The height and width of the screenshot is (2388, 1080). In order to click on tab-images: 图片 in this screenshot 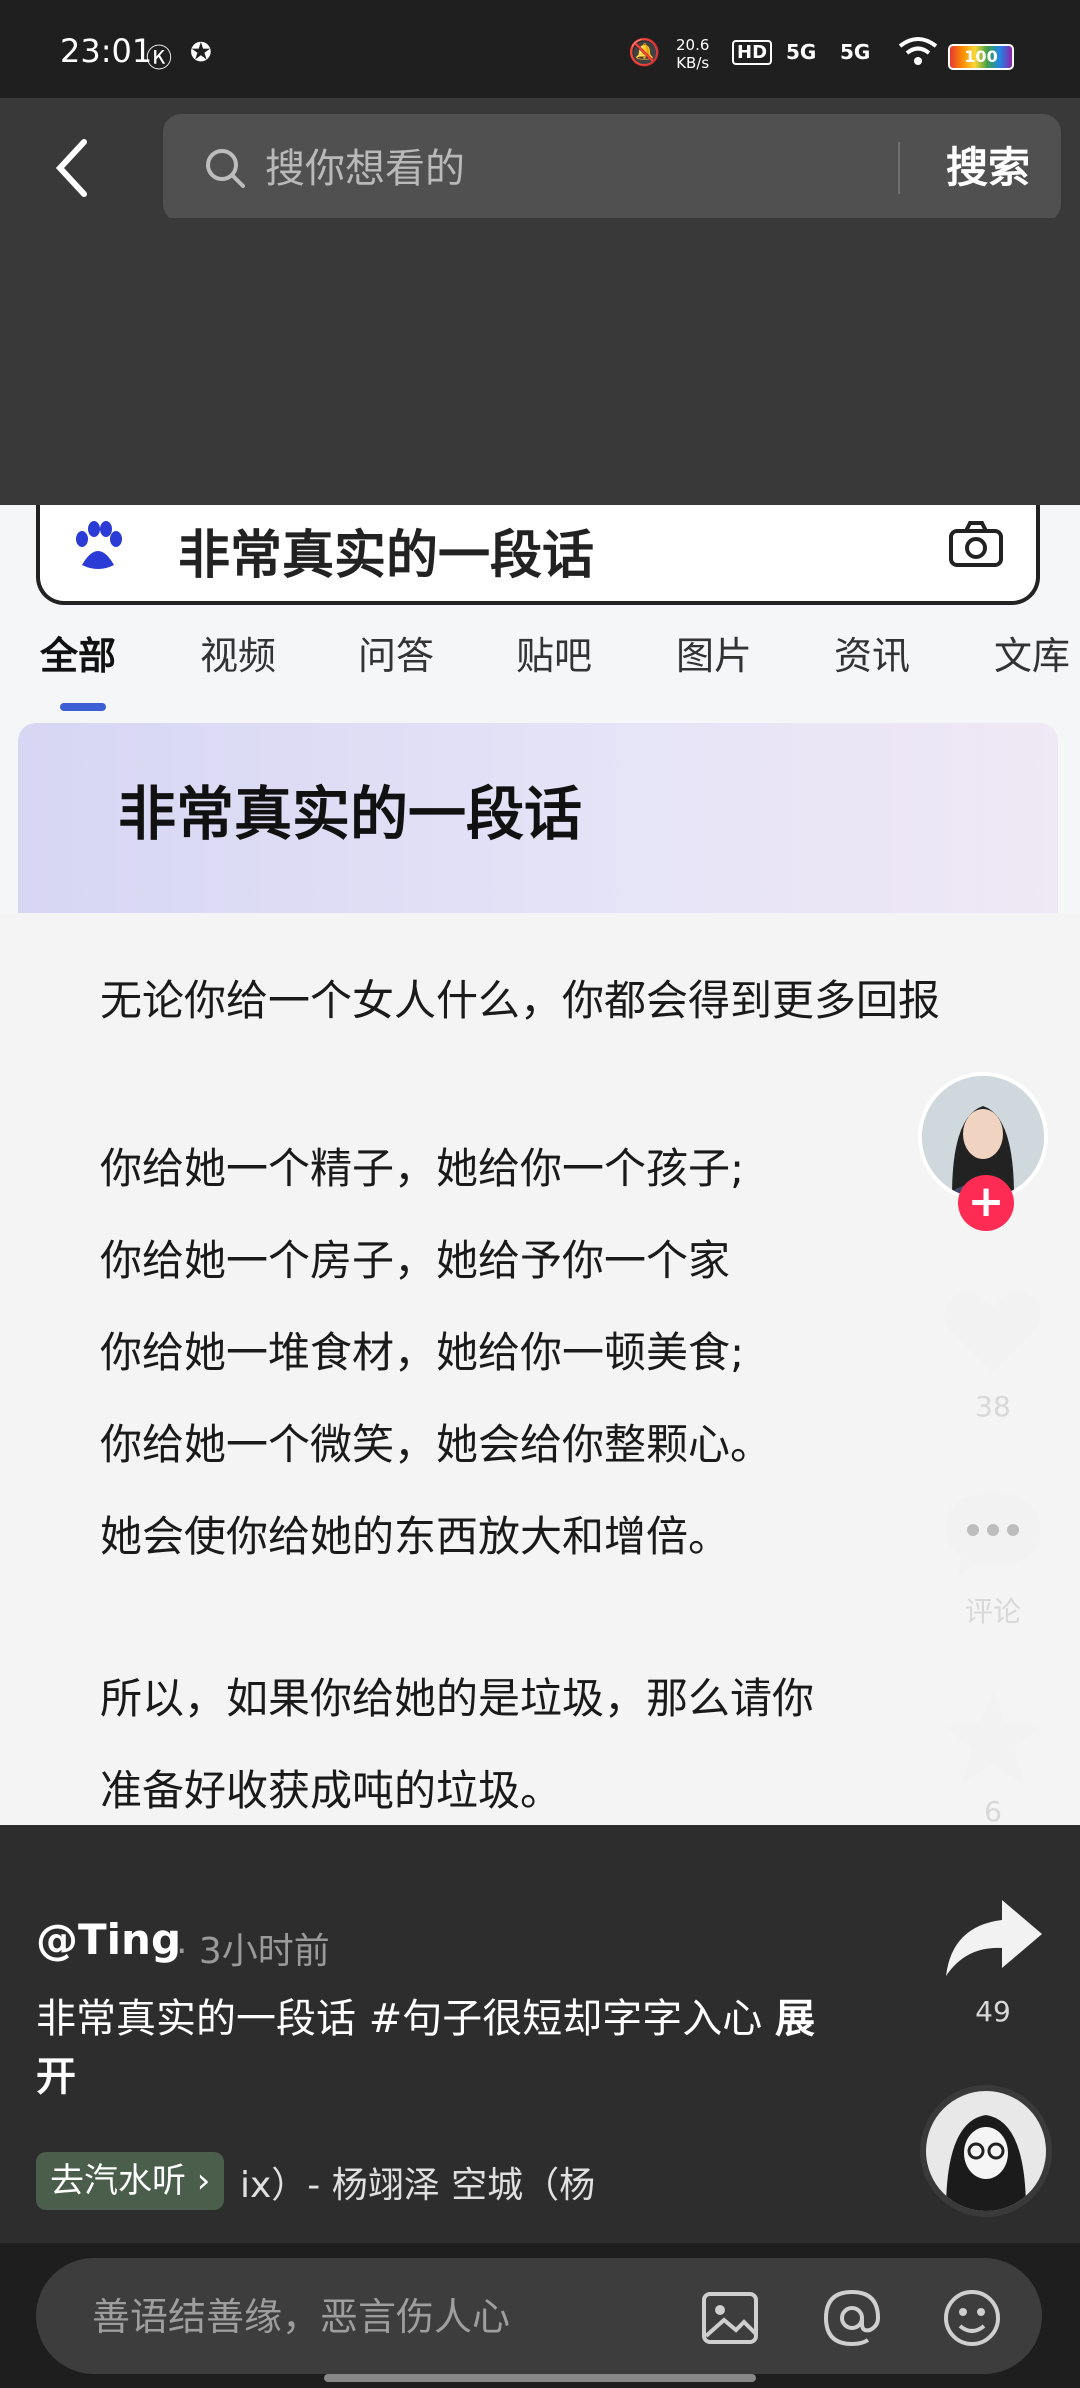, I will do `click(714, 656)`.